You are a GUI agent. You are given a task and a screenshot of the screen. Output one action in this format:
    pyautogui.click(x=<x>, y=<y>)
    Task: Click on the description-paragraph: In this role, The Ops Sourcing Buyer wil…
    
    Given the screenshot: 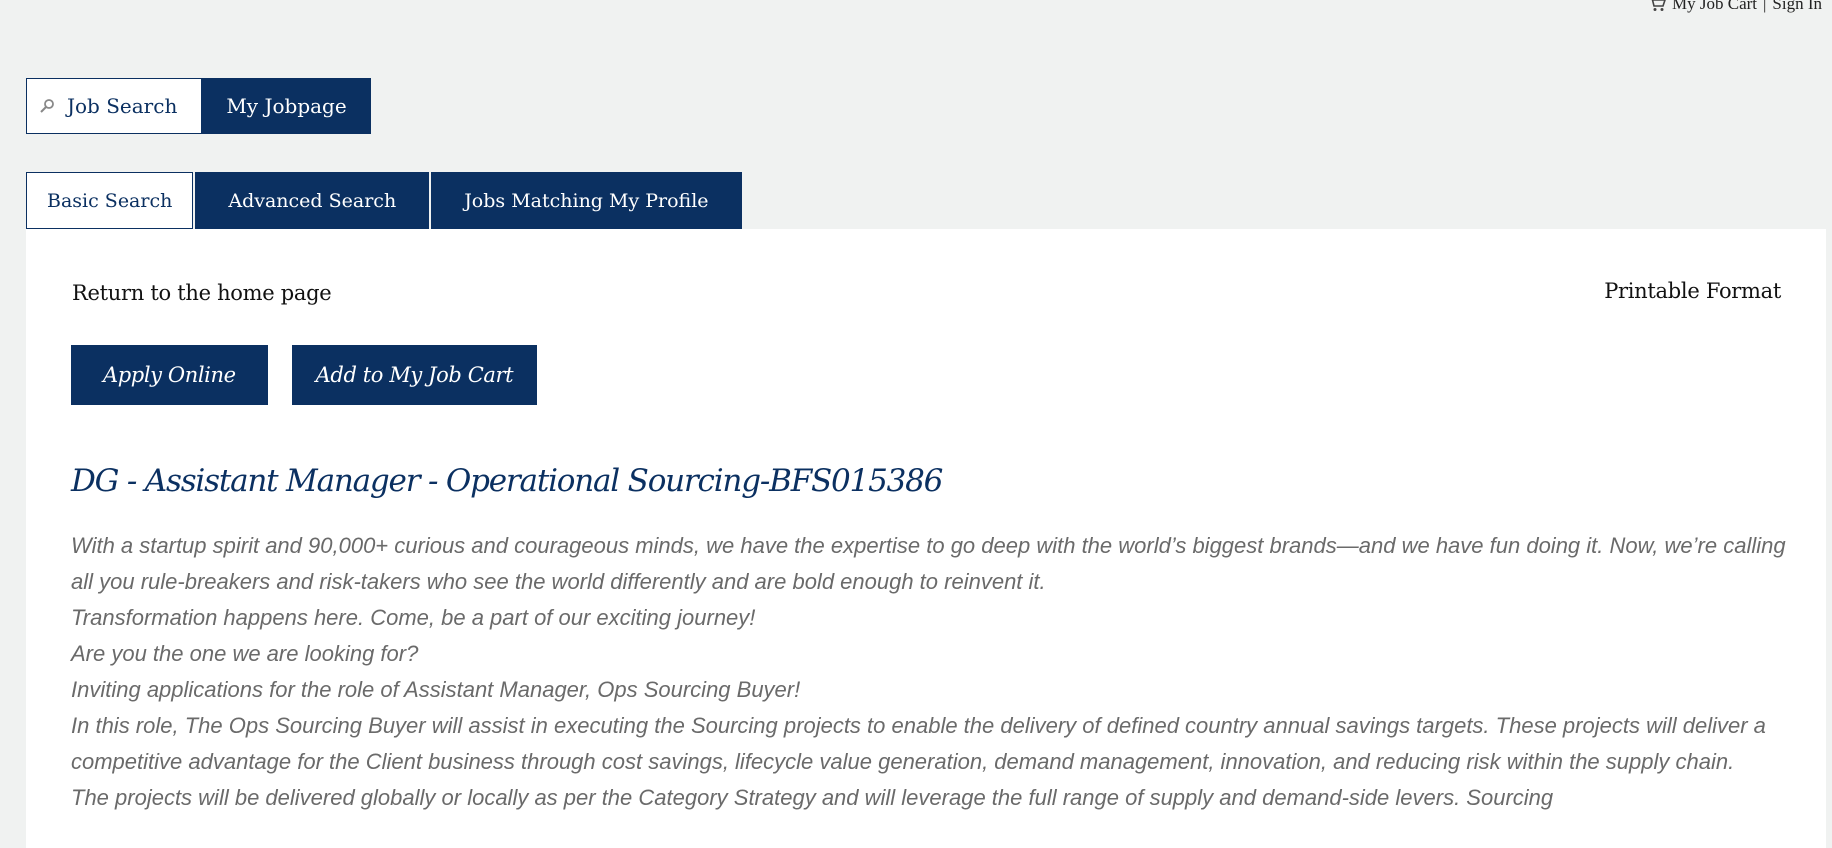 What is the action you would take?
    pyautogui.click(x=918, y=743)
    